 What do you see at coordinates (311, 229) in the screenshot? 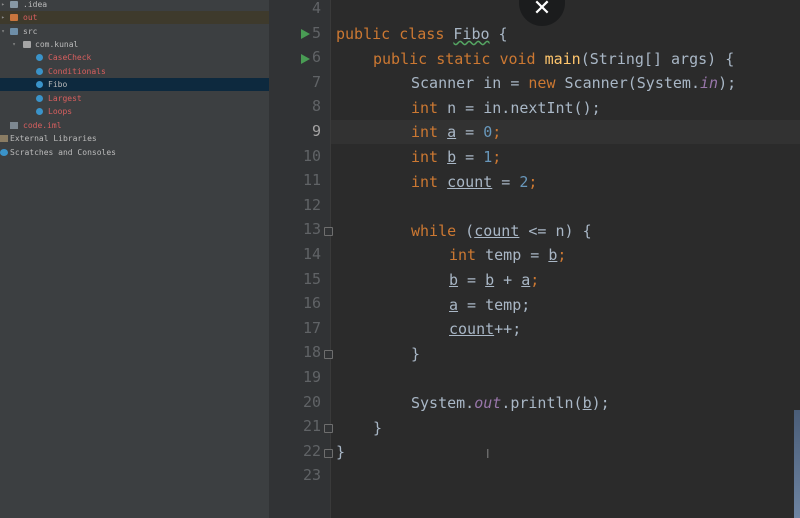
I see `line-number: 13` at bounding box center [311, 229].